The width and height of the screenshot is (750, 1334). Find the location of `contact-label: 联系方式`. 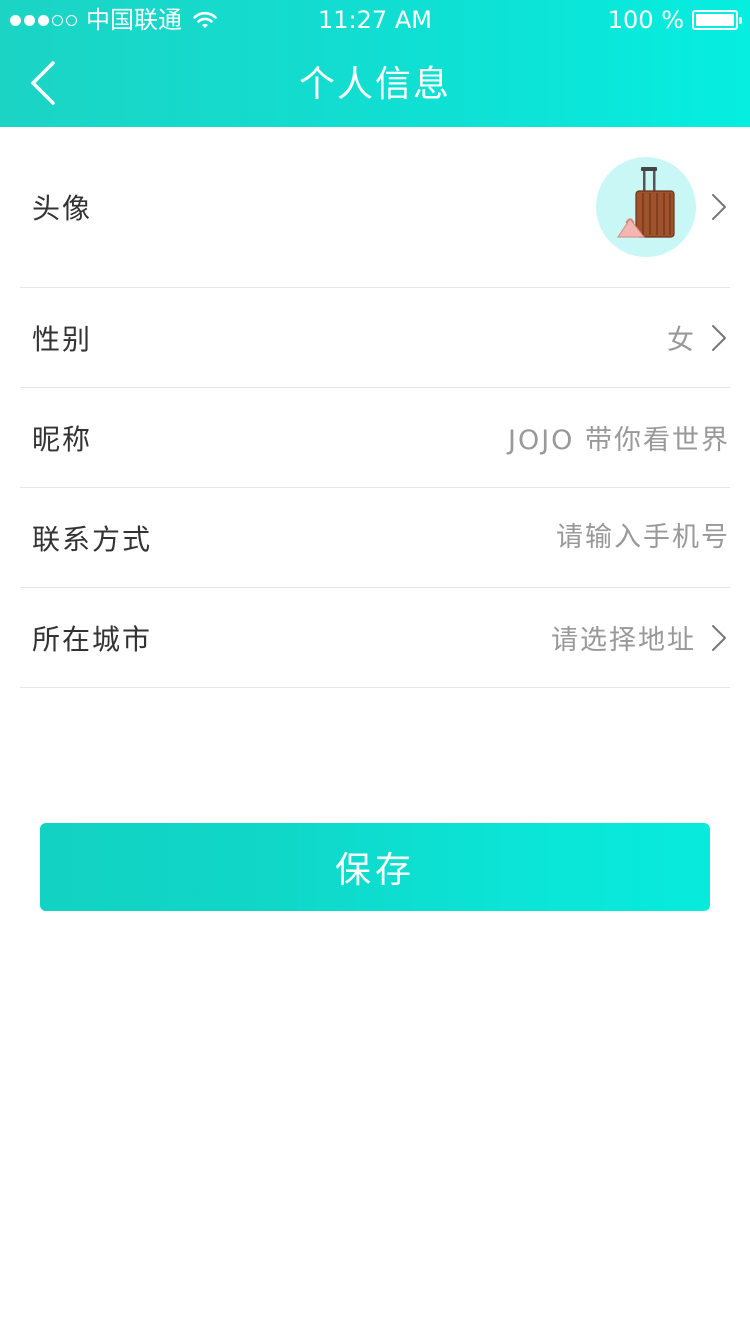

contact-label: 联系方式 is located at coordinates (92, 539).